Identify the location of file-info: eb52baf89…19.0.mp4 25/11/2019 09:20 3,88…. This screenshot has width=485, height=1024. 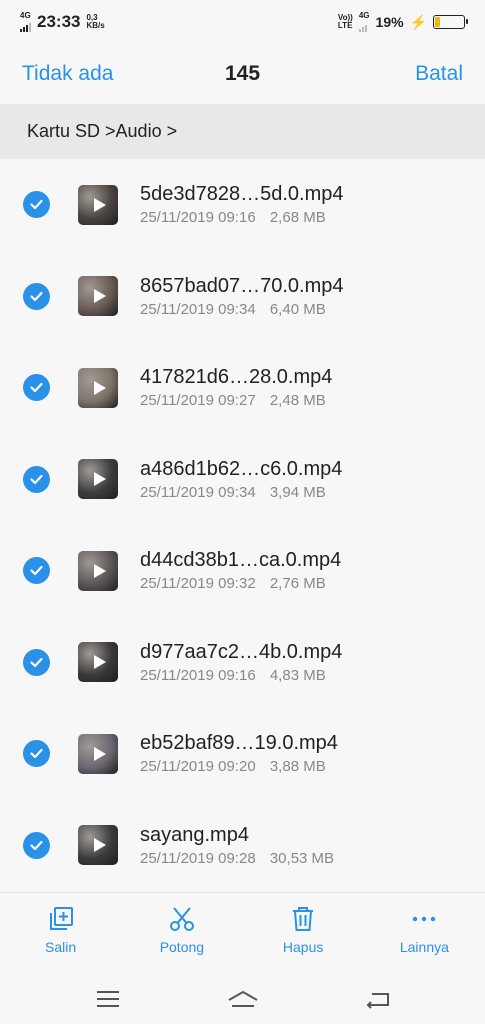
(239, 752).